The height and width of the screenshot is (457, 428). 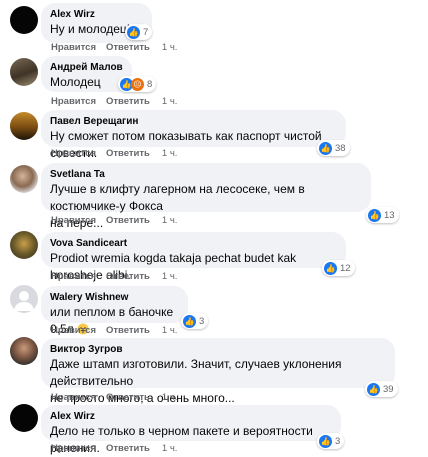 I want to click on comment-author: Svetlana Ta, so click(x=206, y=174).